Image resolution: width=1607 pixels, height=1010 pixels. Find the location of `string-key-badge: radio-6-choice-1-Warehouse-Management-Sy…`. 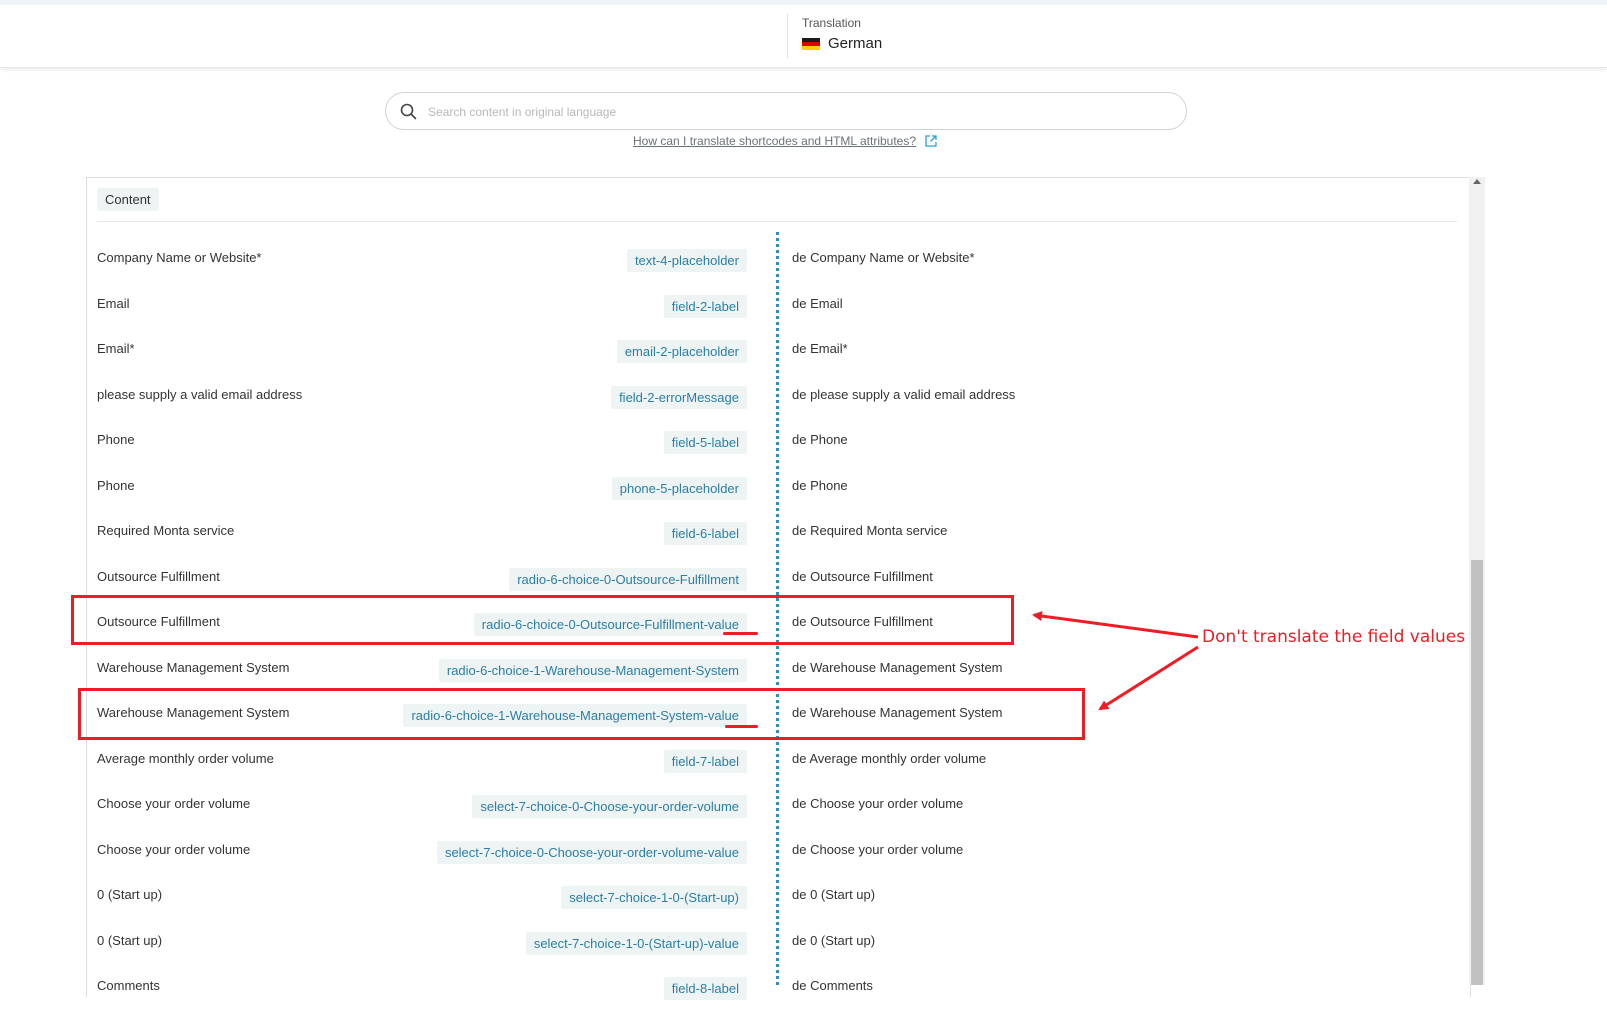

string-key-badge: radio-6-choice-1-Warehouse-Management-Sy… is located at coordinates (592, 670).